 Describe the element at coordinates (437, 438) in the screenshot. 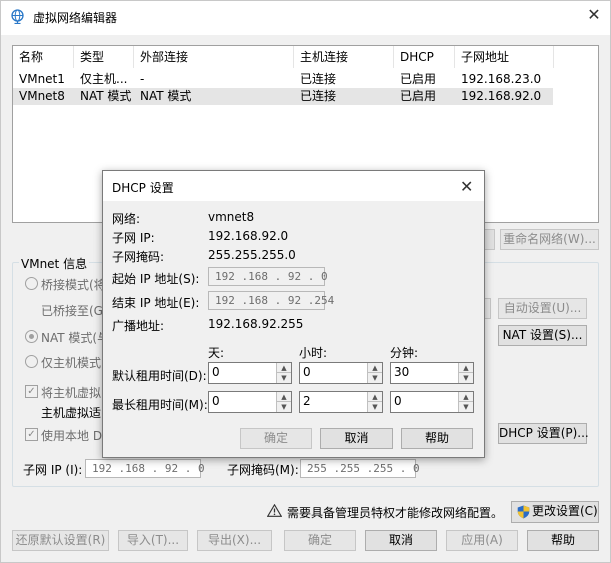

I see `dhcp-help-button: 帮助` at that location.